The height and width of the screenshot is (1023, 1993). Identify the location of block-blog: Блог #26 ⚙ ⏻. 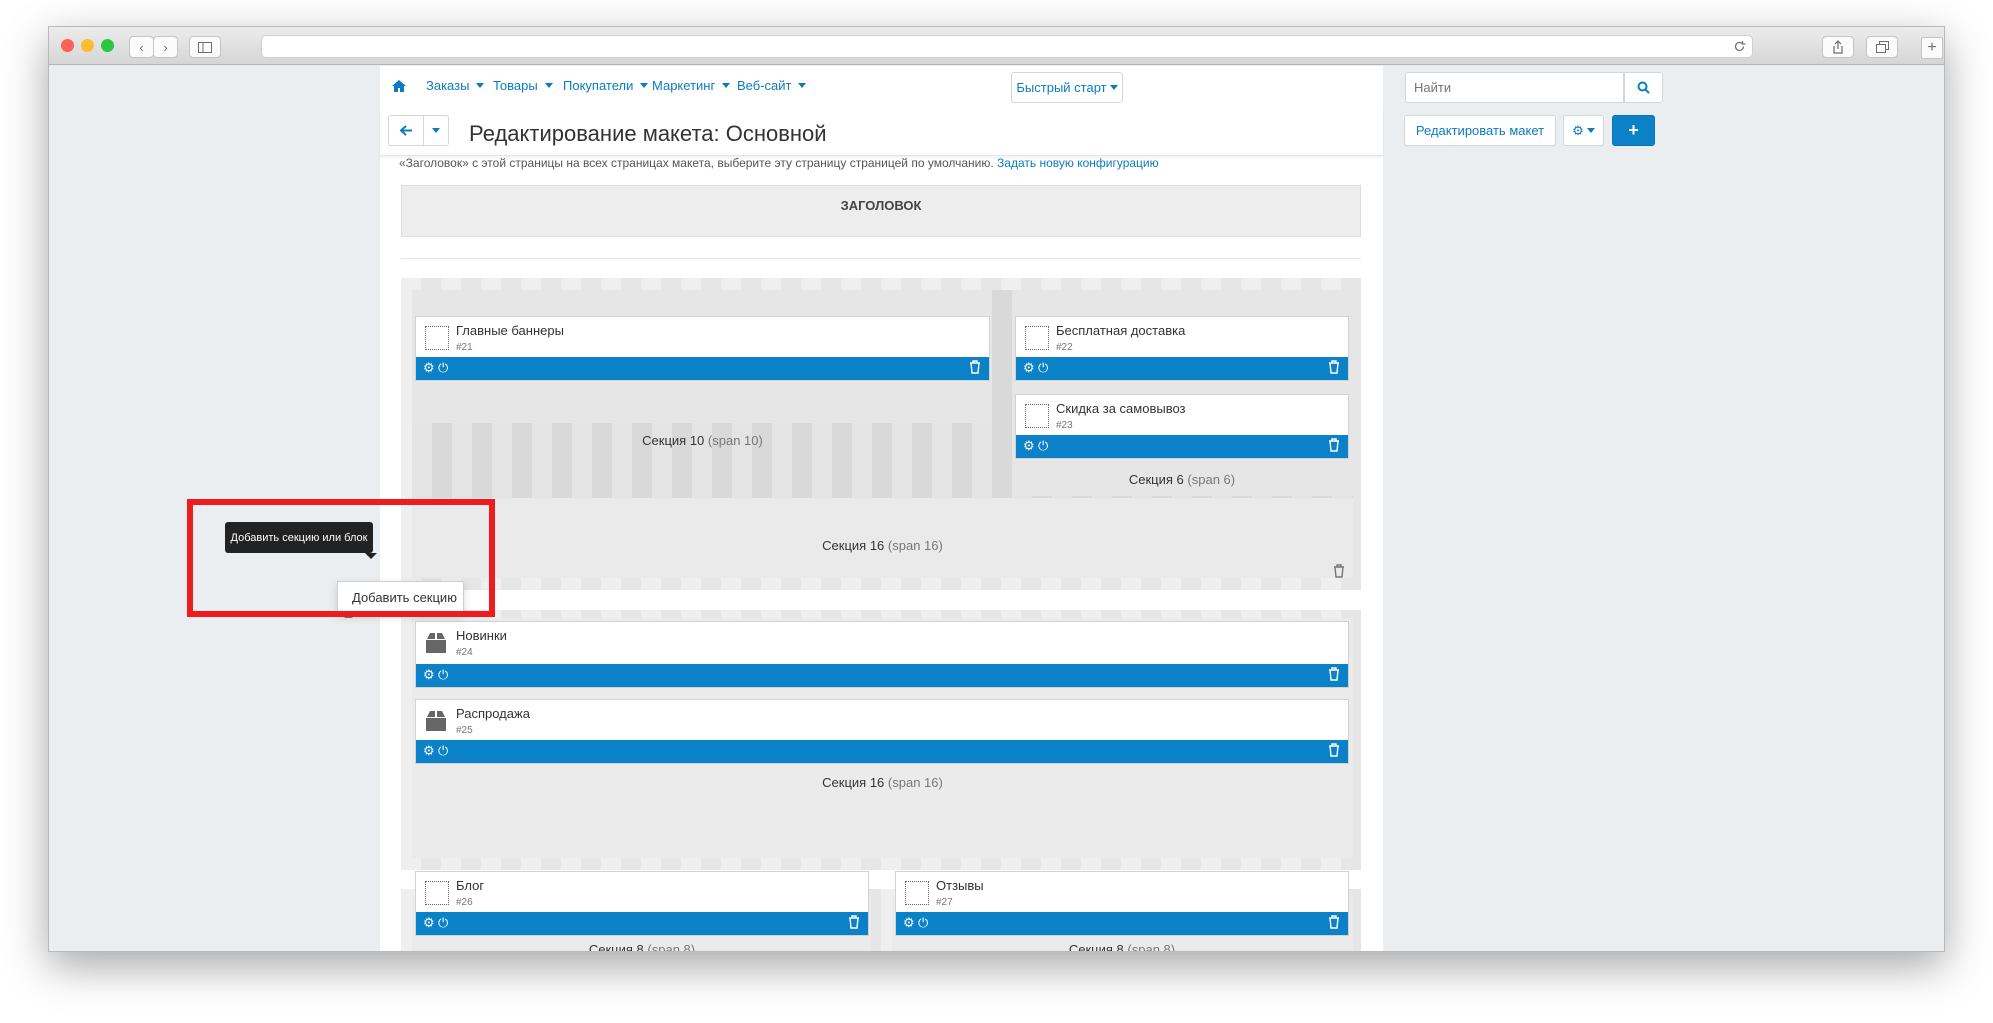
(642, 903).